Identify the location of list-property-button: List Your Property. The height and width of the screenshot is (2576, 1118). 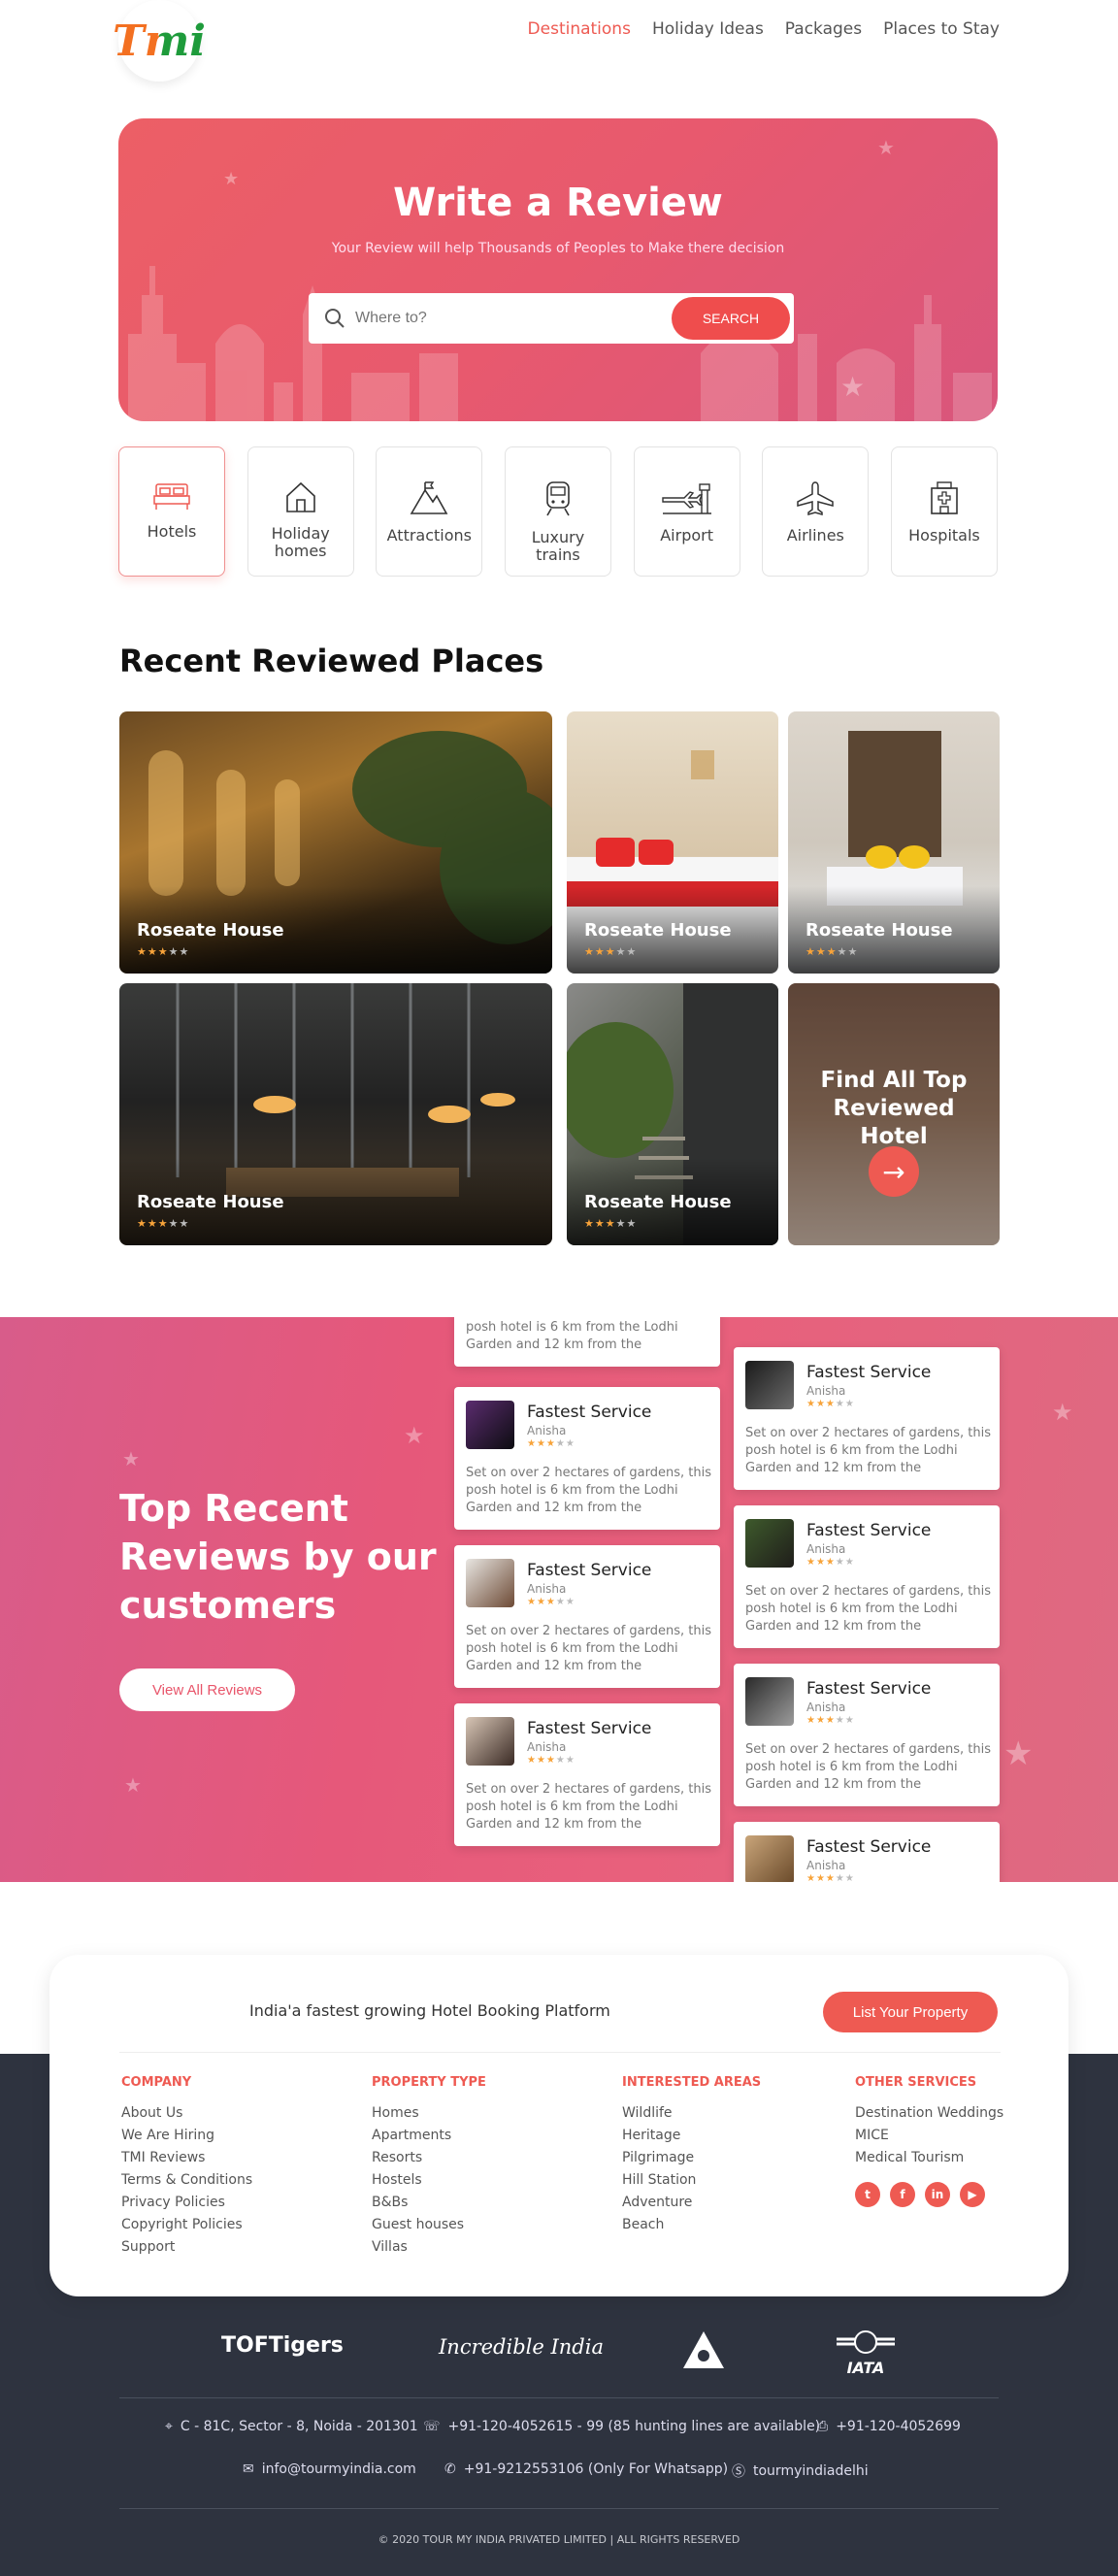
(911, 2012).